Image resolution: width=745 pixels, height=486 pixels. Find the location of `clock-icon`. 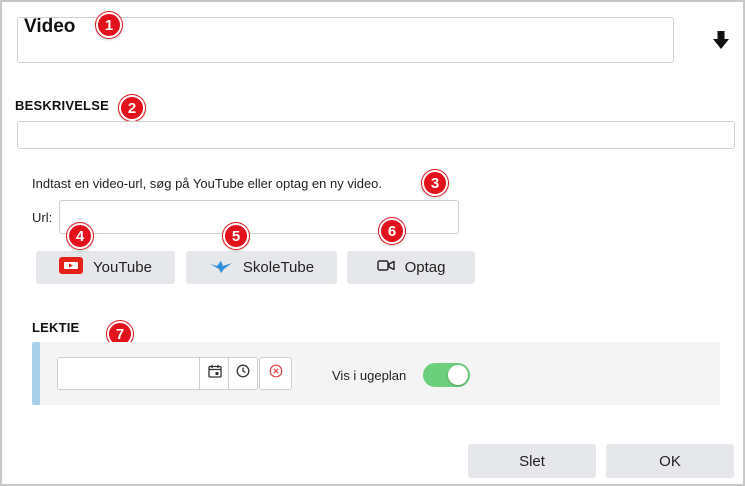

clock-icon is located at coordinates (243, 373).